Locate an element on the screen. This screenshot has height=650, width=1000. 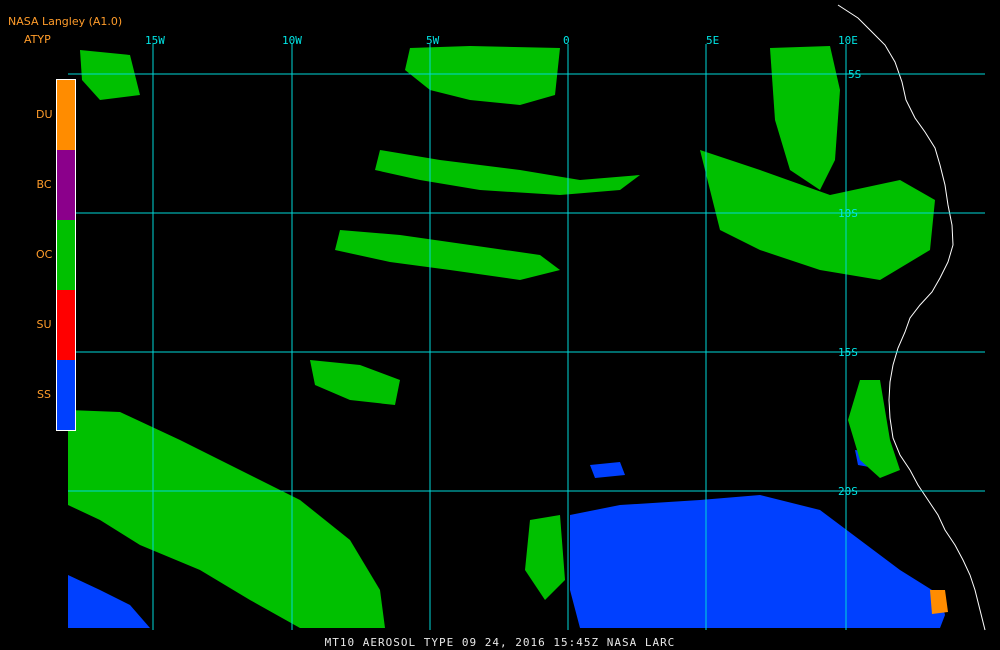
oc-coastal-patch is located at coordinates (874, 429).